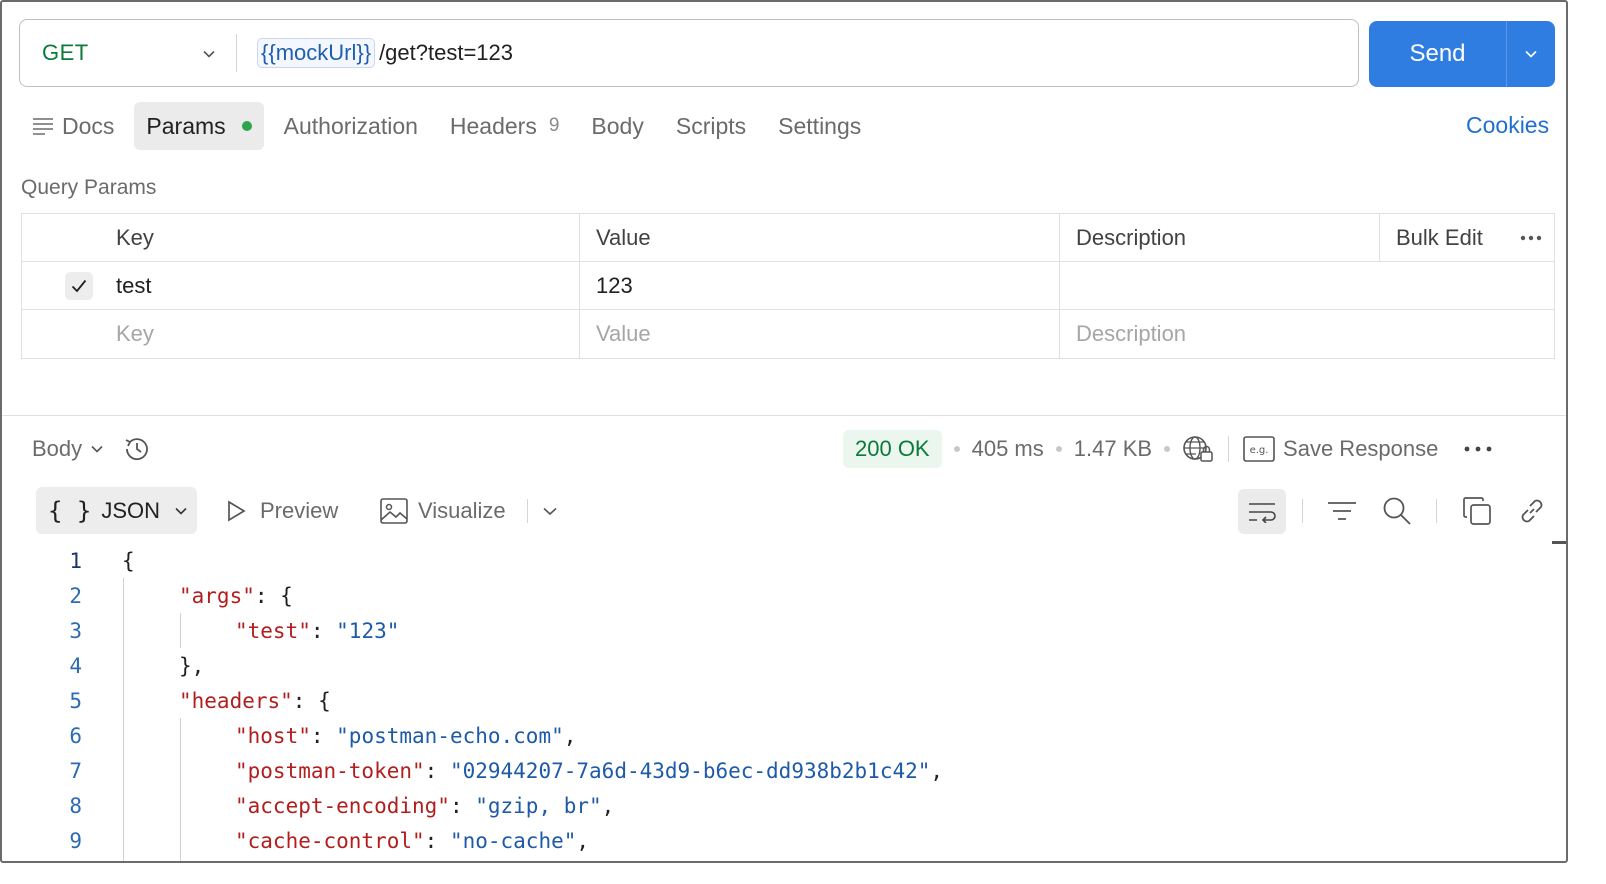 The image size is (1606, 884). I want to click on search-icon, so click(1397, 511).